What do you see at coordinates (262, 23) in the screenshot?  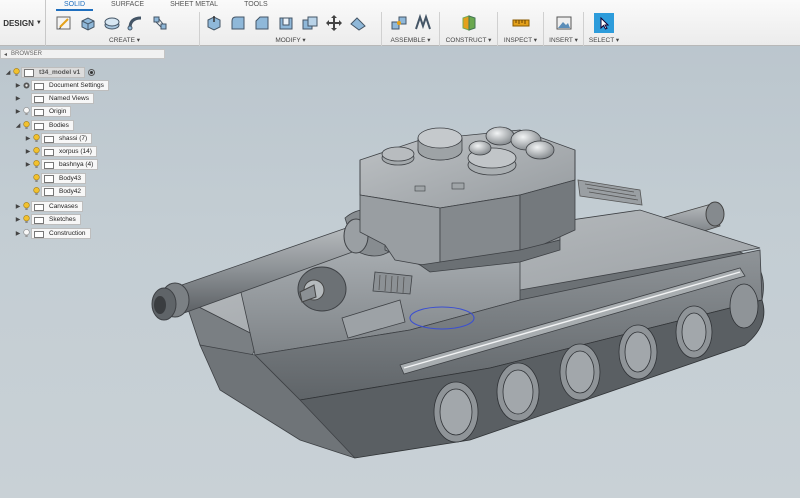 I see `chamfer-icon` at bounding box center [262, 23].